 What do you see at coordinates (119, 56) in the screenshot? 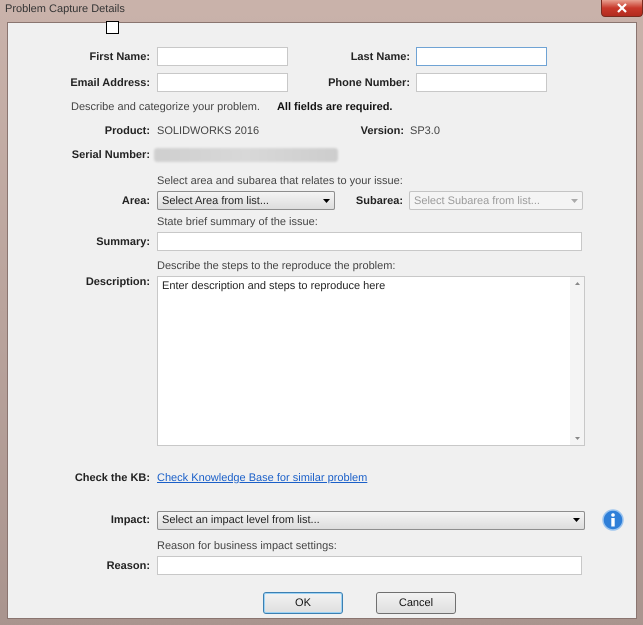
I see `field-label: First Name:` at bounding box center [119, 56].